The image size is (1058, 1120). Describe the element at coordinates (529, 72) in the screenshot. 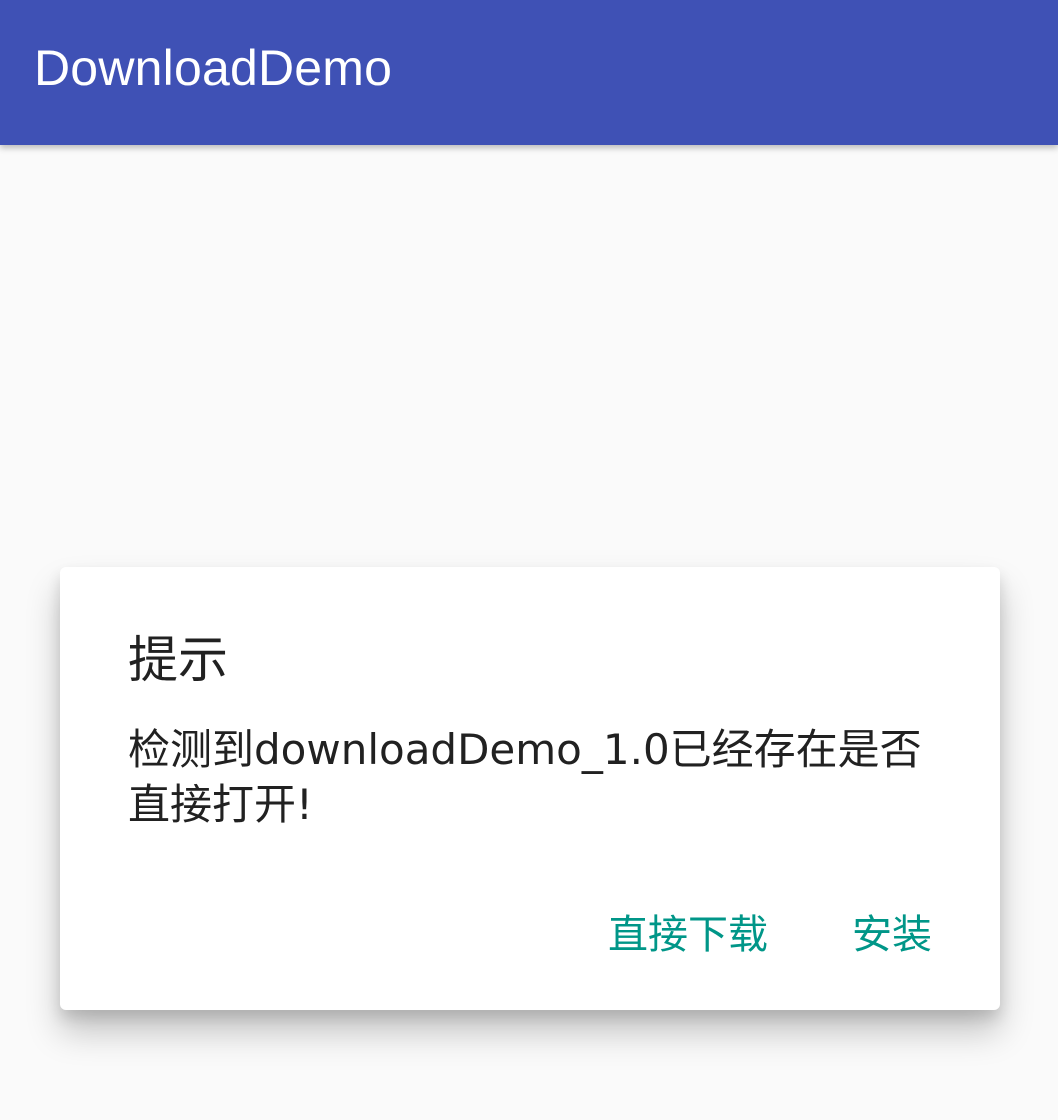

I see `app-bar: DownloadDemo` at that location.